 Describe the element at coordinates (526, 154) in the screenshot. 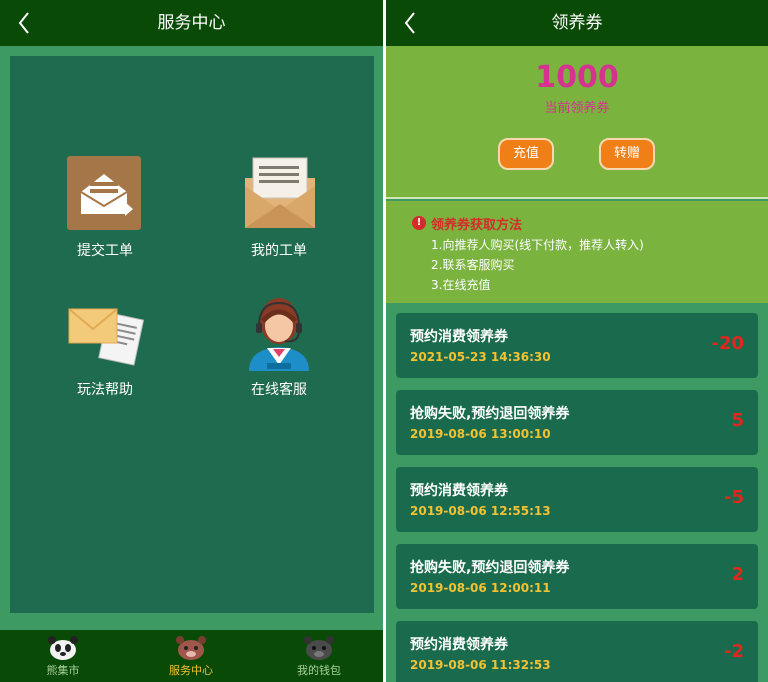

I see `recharge-button: 充值` at that location.